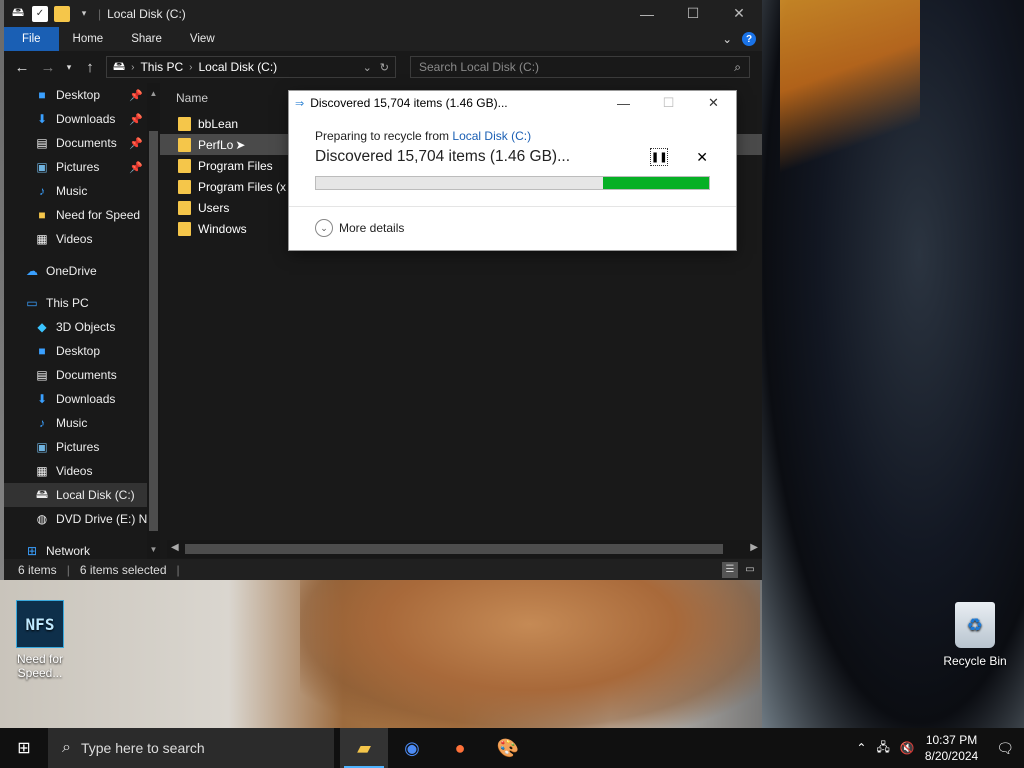 The width and height of the screenshot is (1024, 768). What do you see at coordinates (22, 67) in the screenshot?
I see `back-button: ←` at bounding box center [22, 67].